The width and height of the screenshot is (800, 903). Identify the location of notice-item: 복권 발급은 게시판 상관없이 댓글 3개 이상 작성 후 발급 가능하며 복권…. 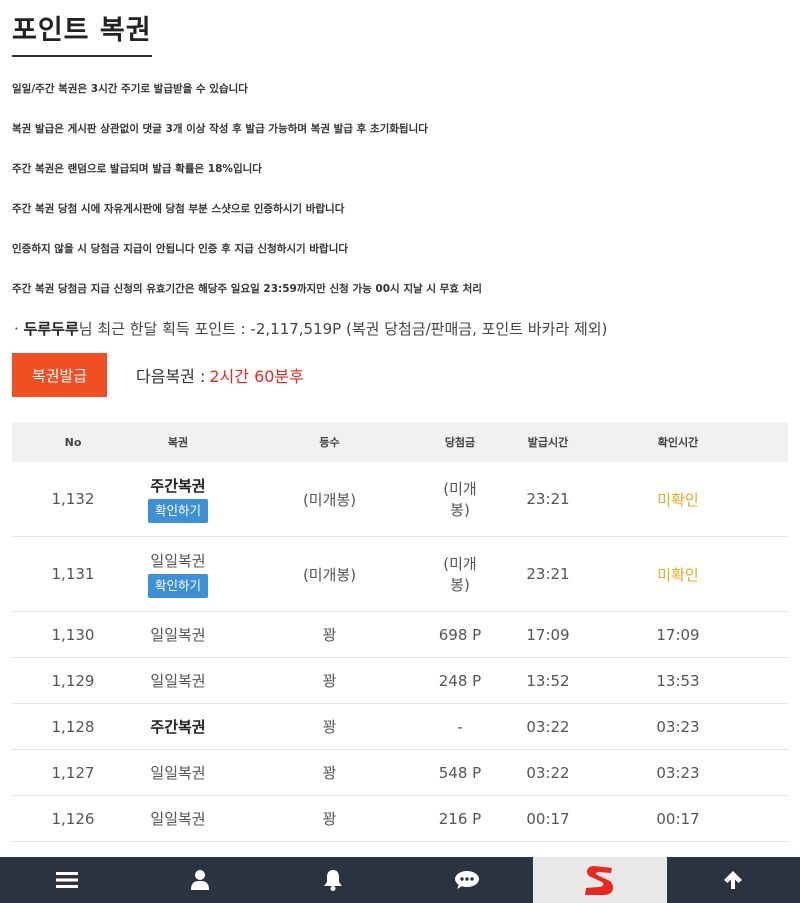
(220, 129).